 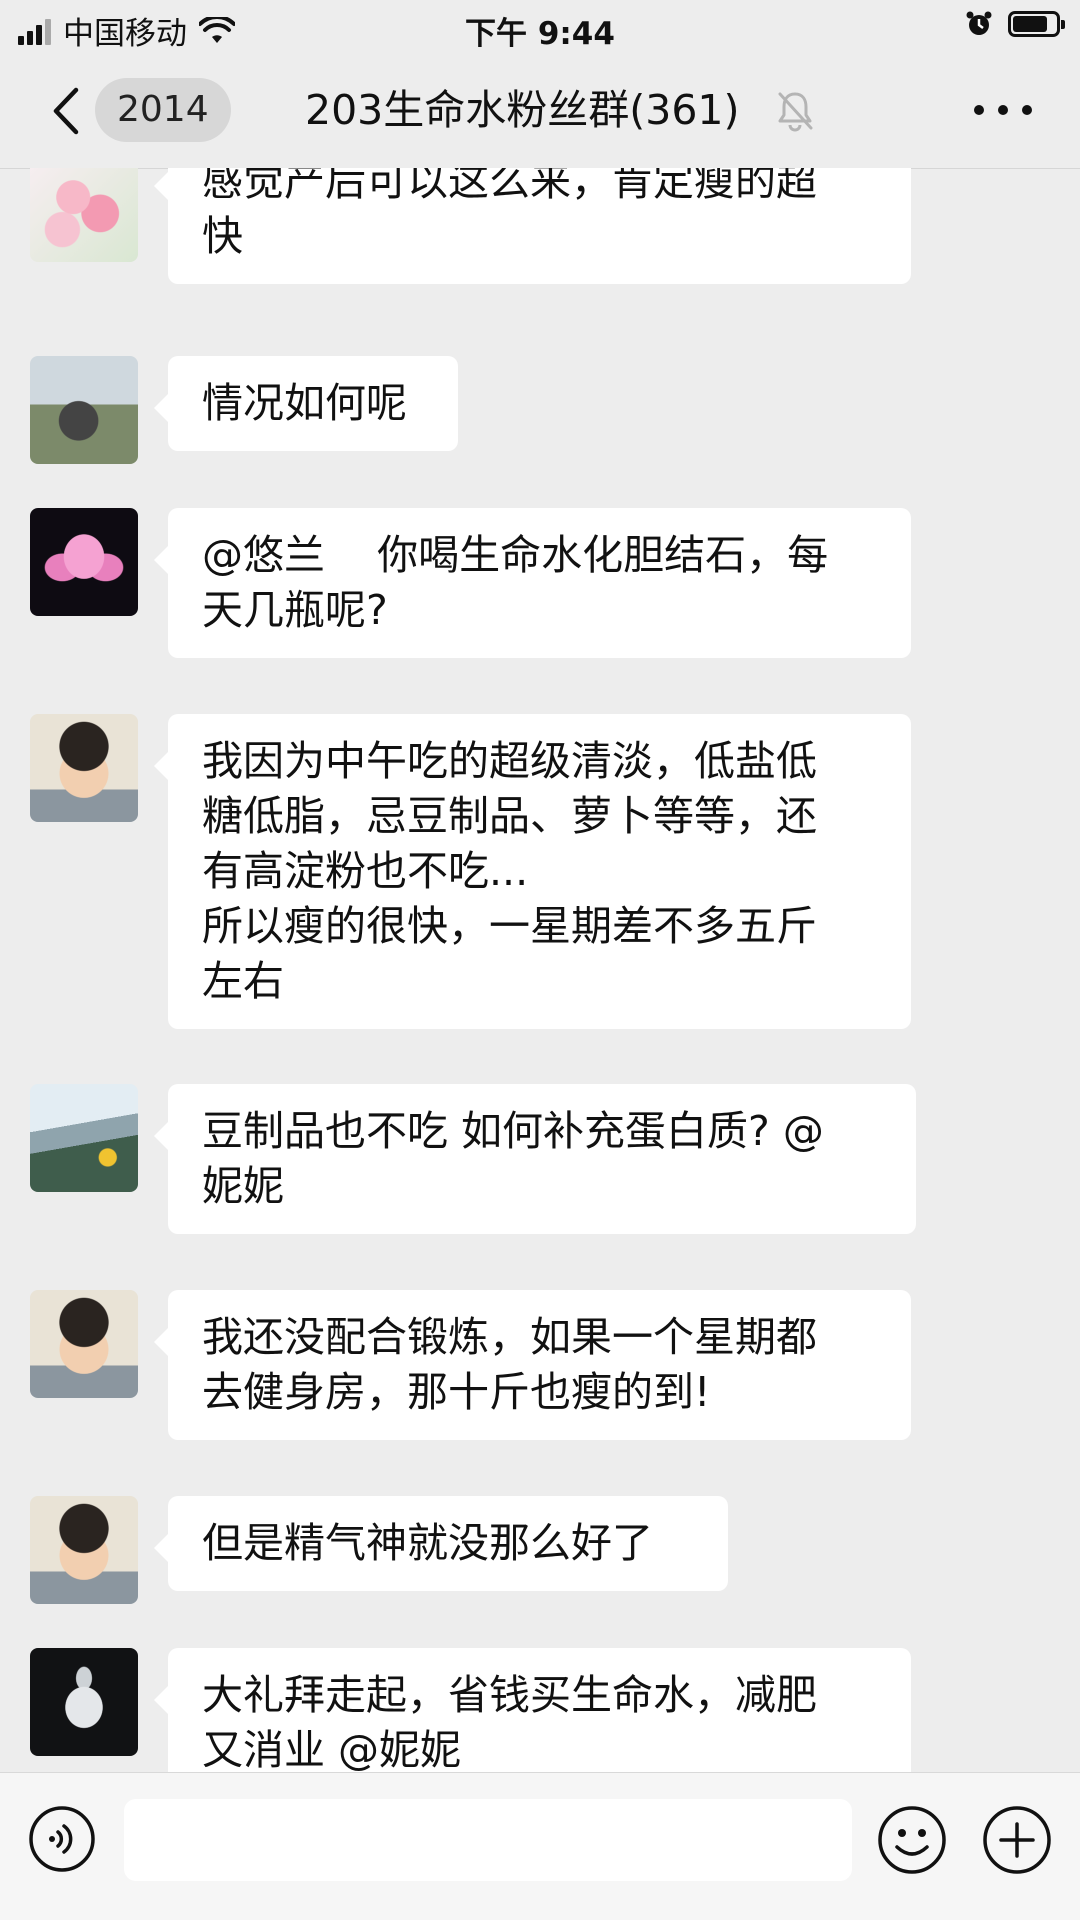 I want to click on message-bubble: 感觉产后可以这么来，肯定瘦的超 快, so click(x=532, y=226).